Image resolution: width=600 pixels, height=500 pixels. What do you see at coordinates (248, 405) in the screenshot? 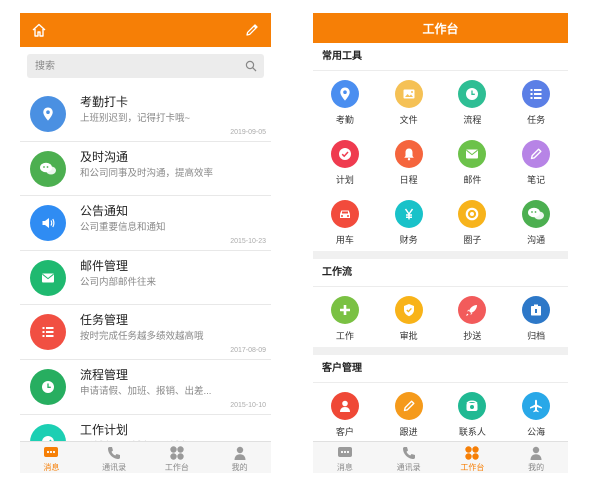
I see `message-date: 2015-10-10` at bounding box center [248, 405].